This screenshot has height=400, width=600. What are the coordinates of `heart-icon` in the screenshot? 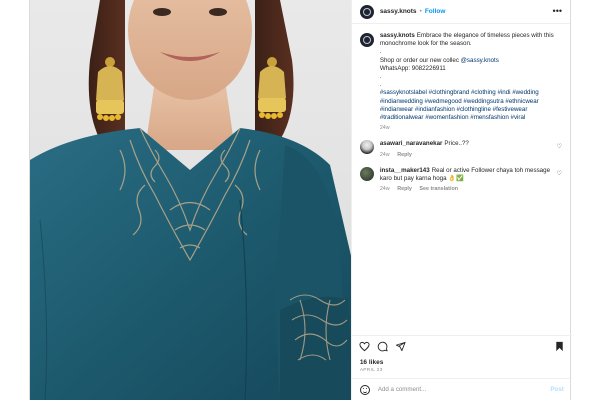 It's located at (364, 346).